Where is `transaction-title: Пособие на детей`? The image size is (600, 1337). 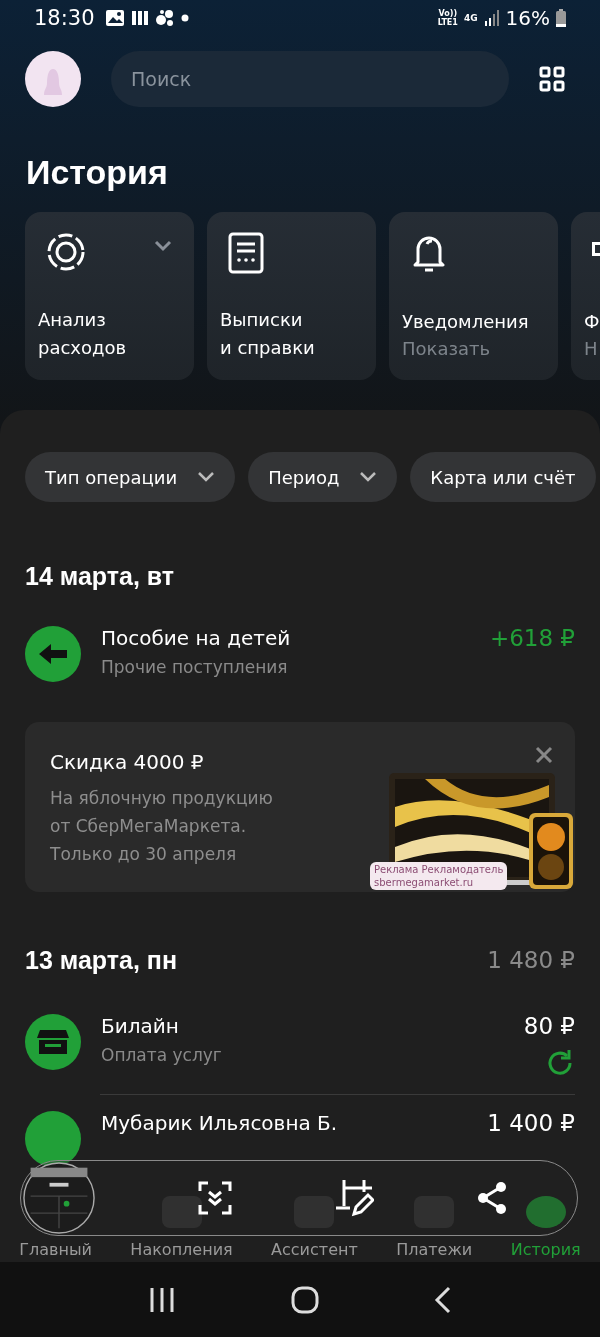 transaction-title: Пособие на детей is located at coordinates (196, 638).